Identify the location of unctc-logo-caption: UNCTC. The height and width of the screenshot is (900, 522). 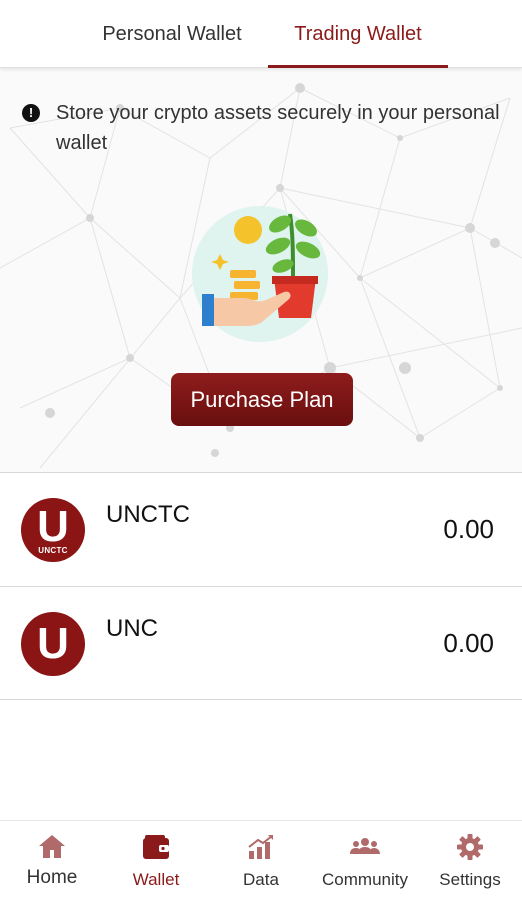
(53, 550).